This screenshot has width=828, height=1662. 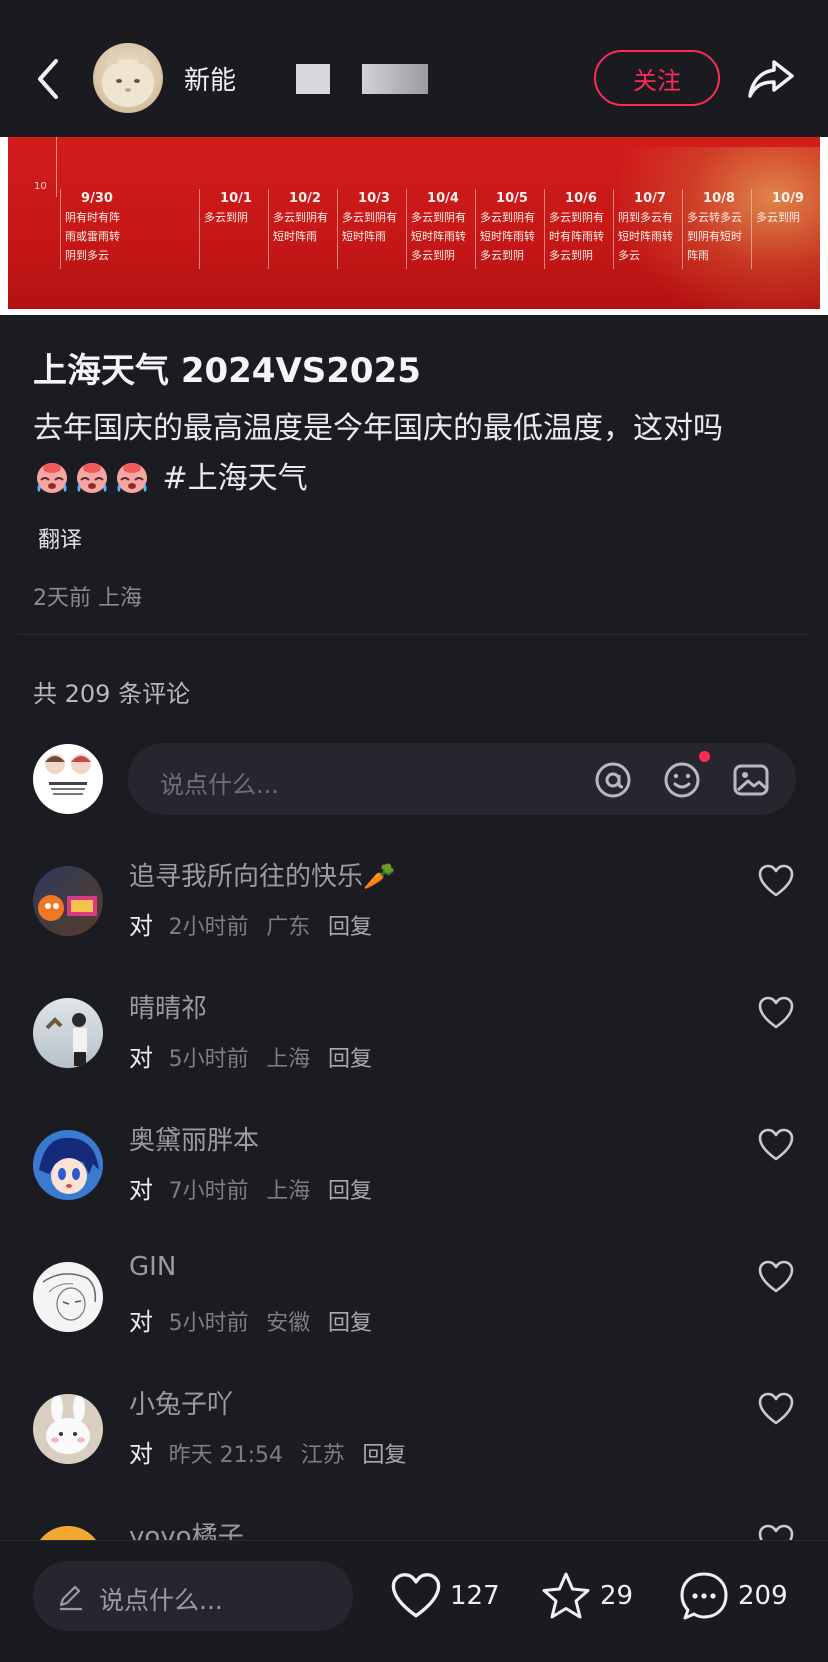 What do you see at coordinates (92, 217) in the screenshot?
I see `forecast-line: 阴有时有阵` at bounding box center [92, 217].